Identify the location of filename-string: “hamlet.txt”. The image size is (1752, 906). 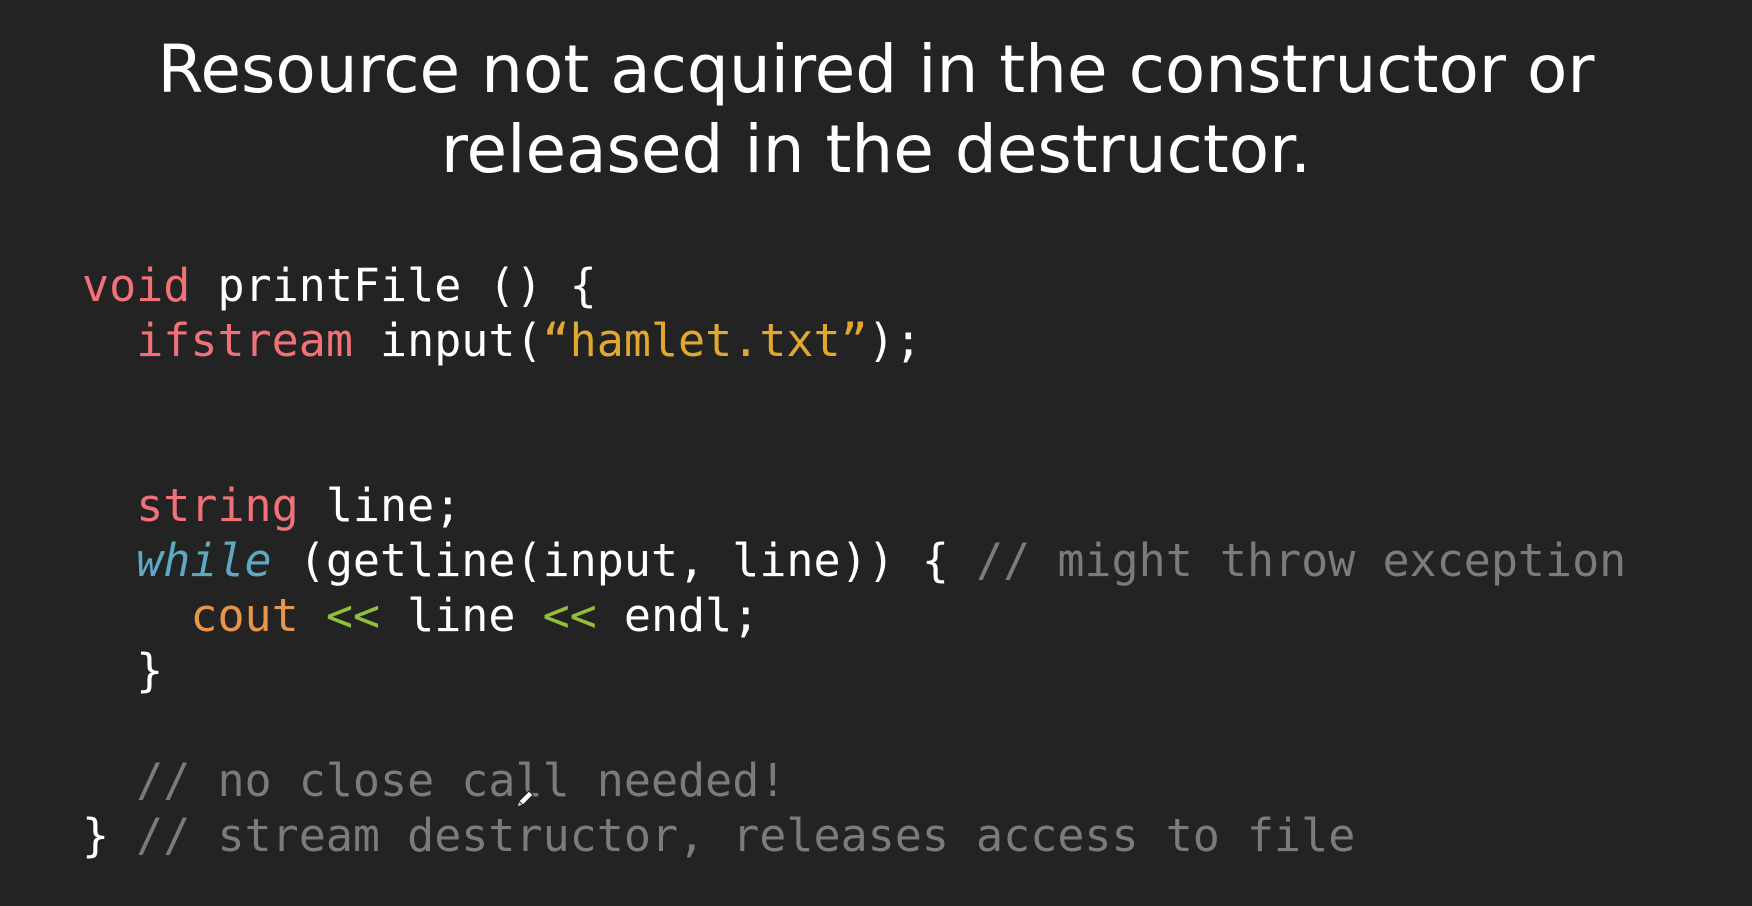
(705, 340).